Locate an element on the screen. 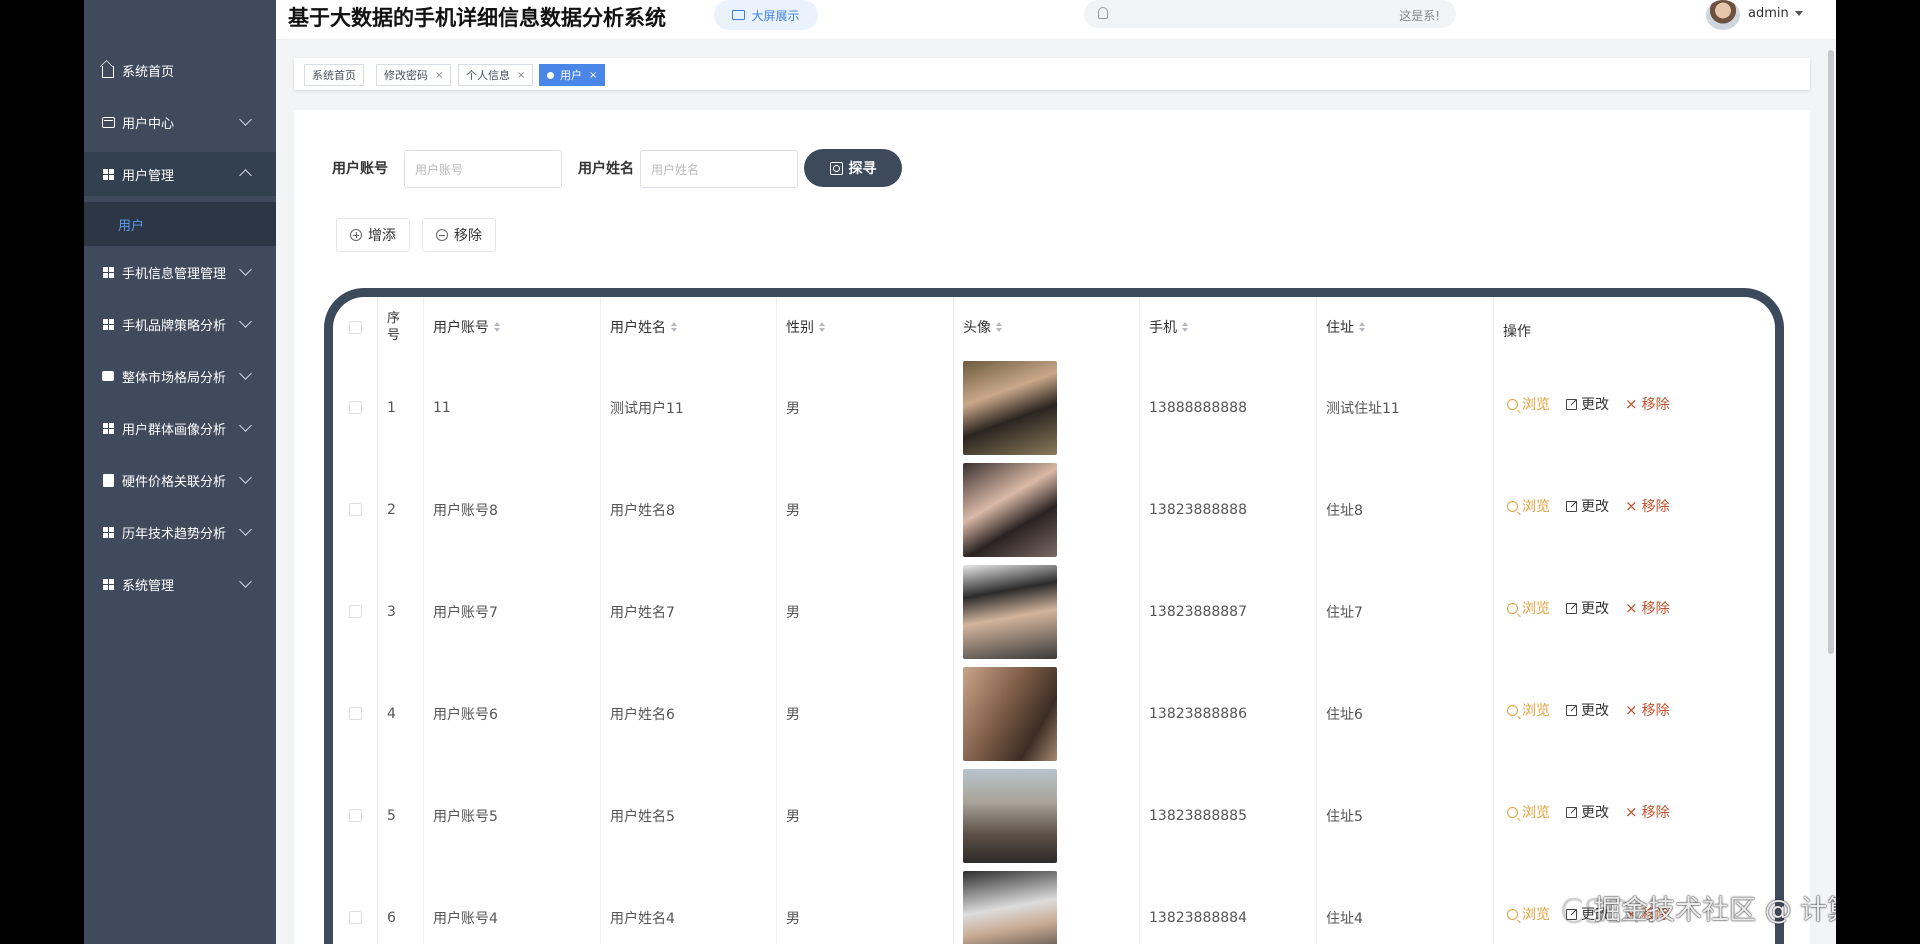  sidebar-item-label: 手机信息管理管理 is located at coordinates (174, 274).